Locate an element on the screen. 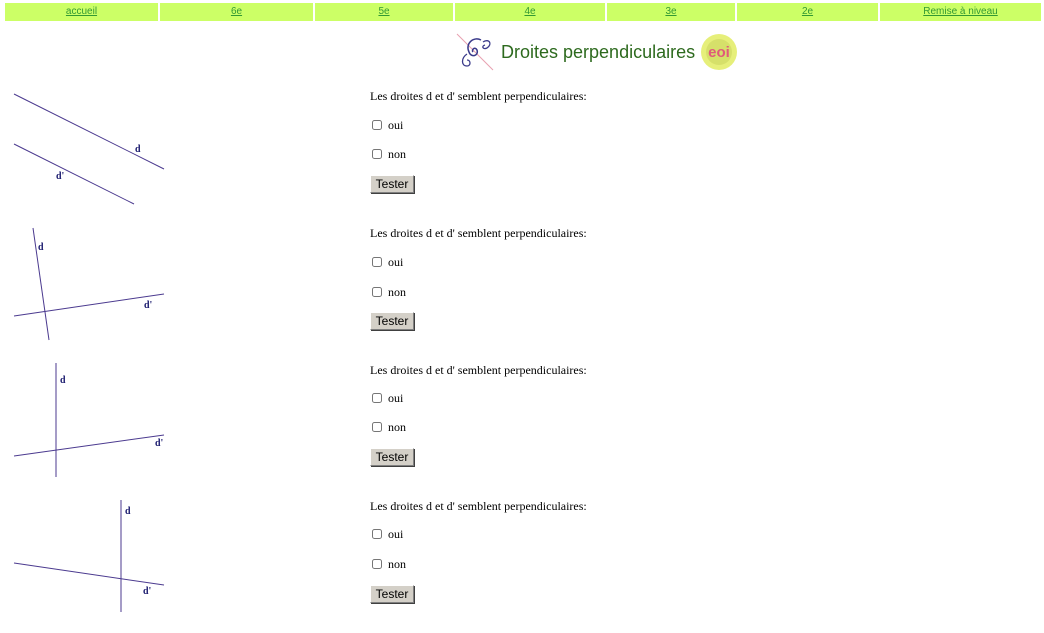 The height and width of the screenshot is (633, 1044). nav-link-3e: 3e is located at coordinates (670, 11).